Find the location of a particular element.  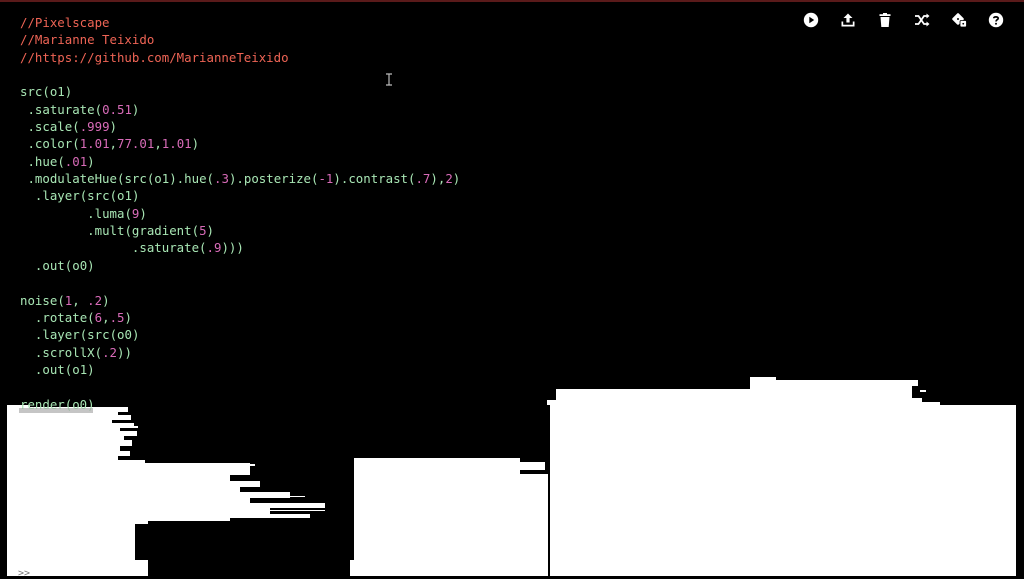

code-comment: //https://github.com/MarianneTeixido is located at coordinates (154, 57).